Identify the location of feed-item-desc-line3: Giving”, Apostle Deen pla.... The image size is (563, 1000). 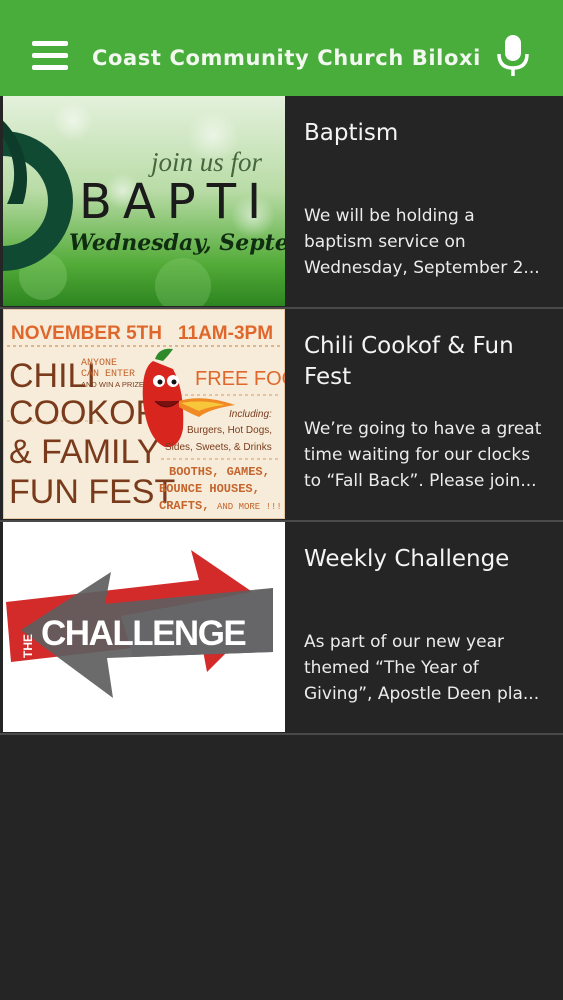
(422, 694).